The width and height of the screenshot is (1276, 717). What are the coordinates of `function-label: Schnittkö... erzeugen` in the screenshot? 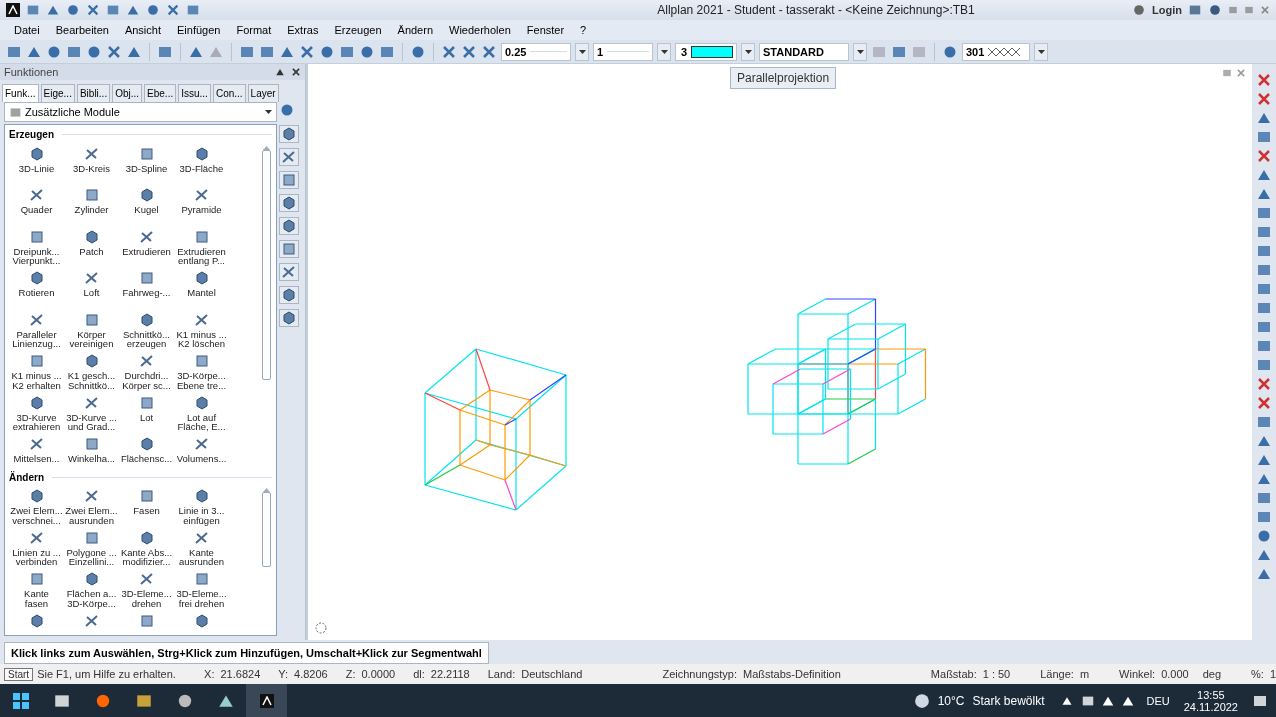 It's located at (146, 339).